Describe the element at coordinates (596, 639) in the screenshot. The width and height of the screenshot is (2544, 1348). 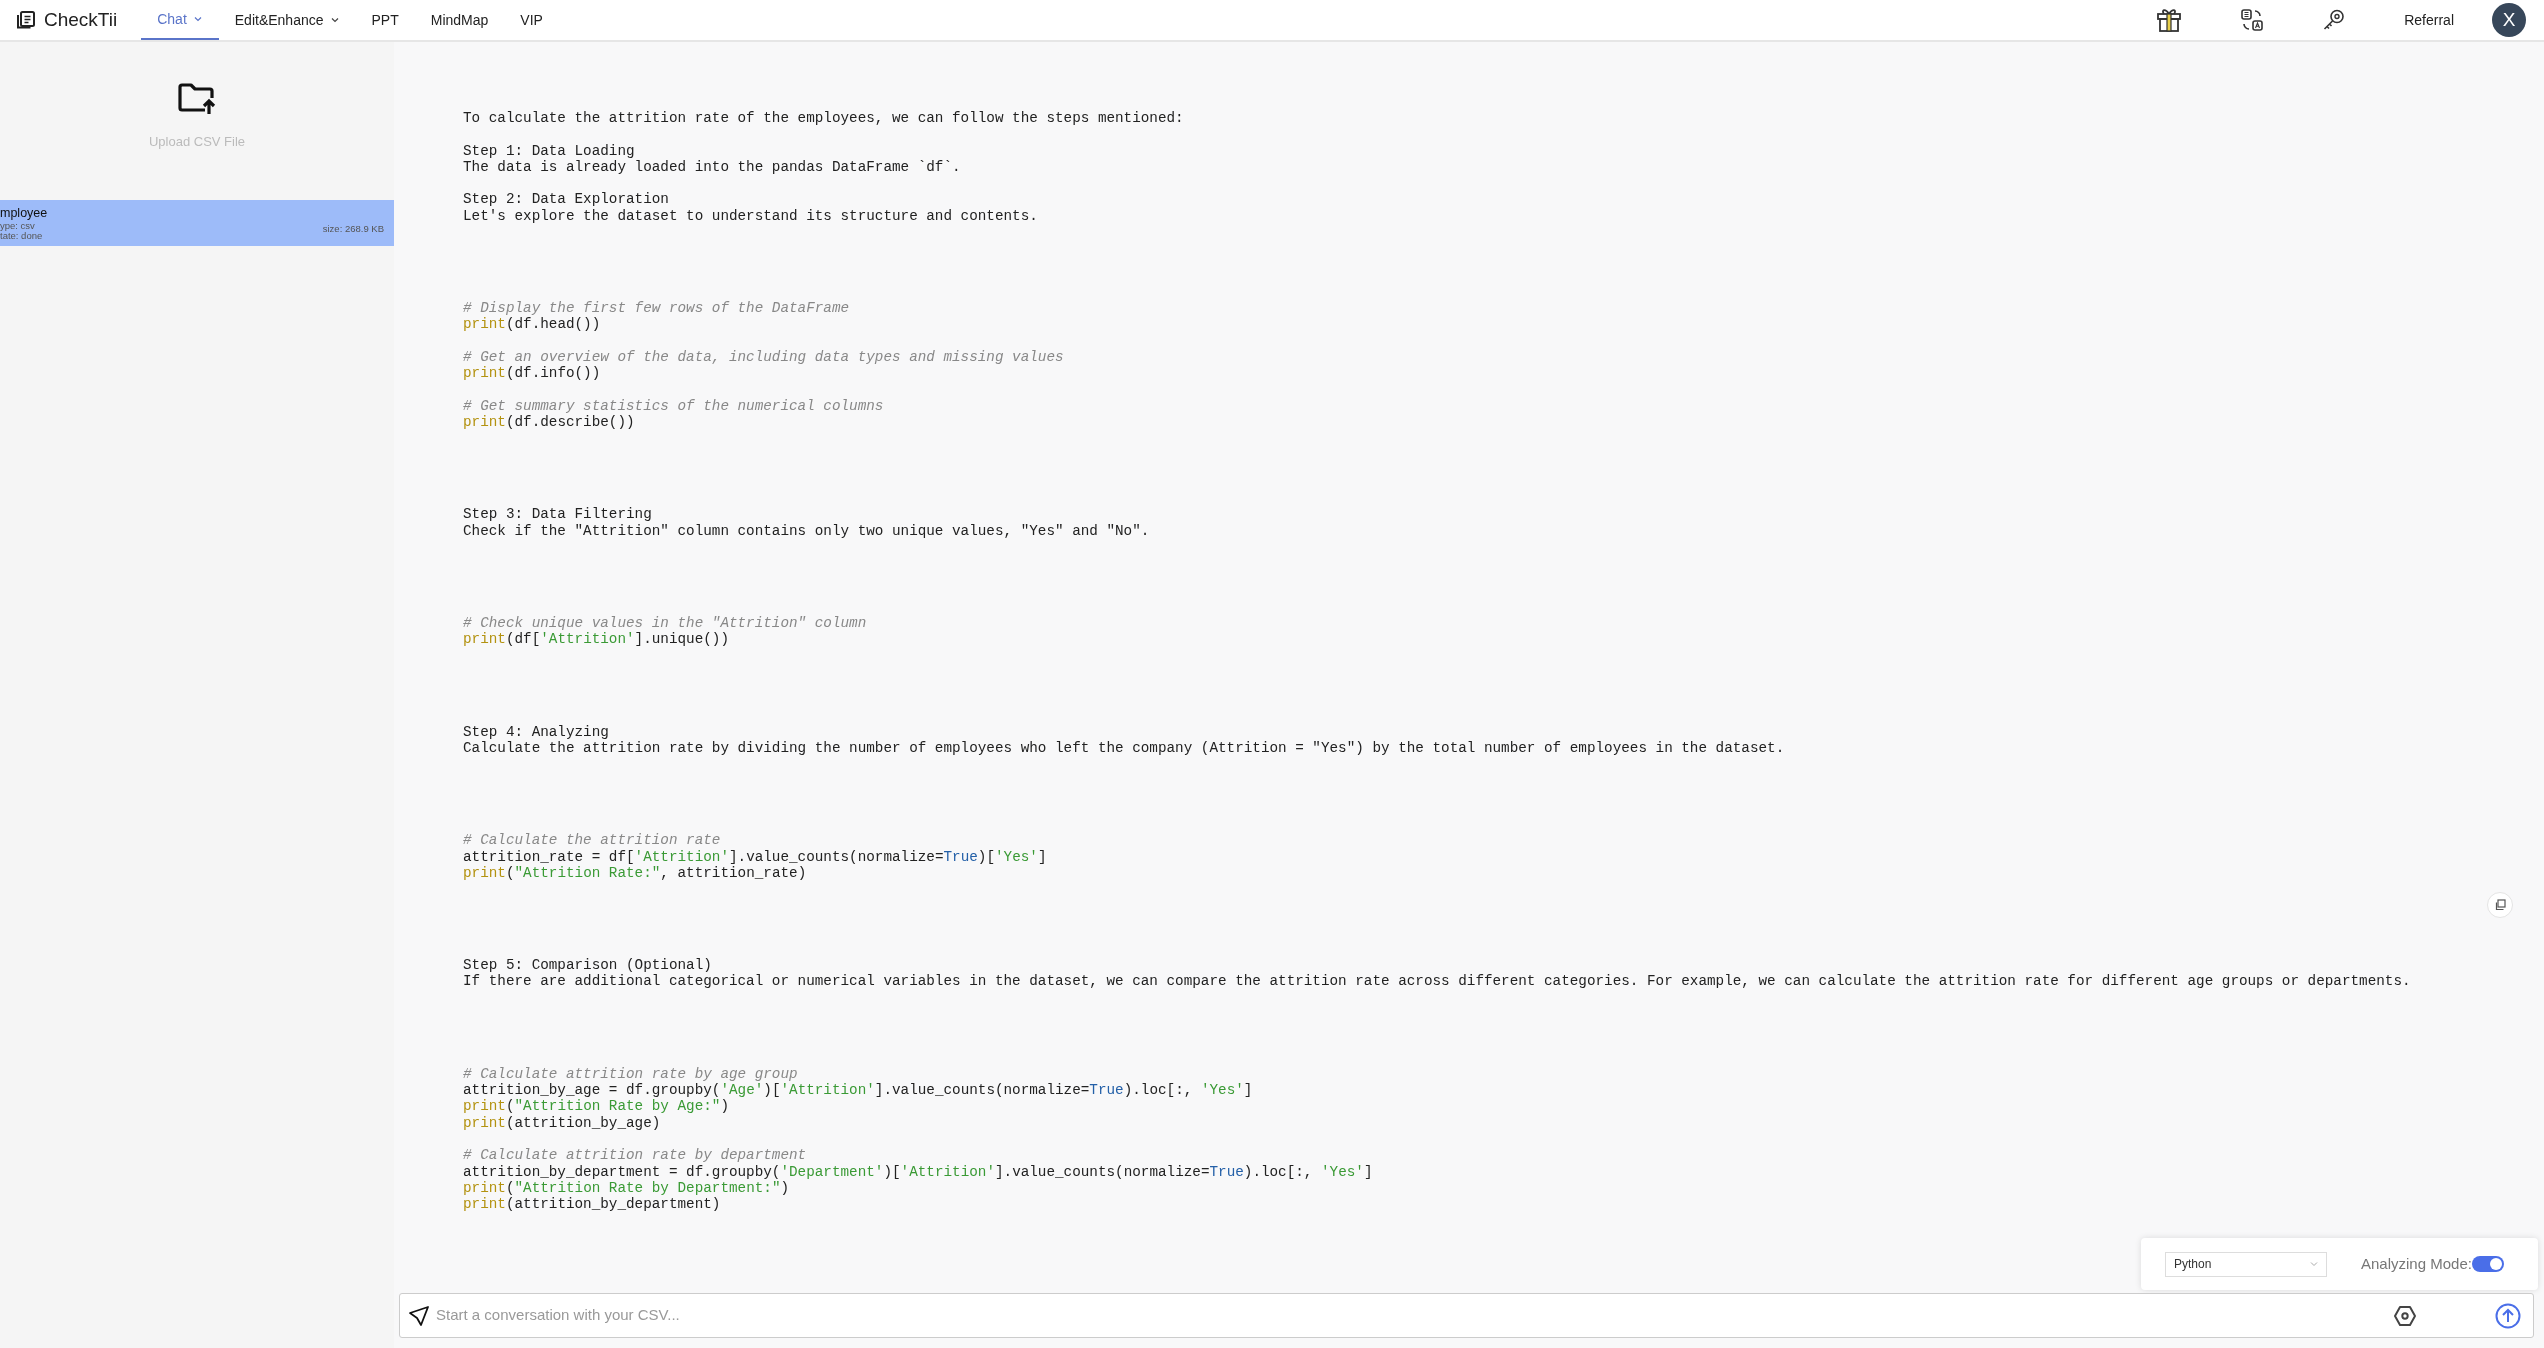
I see `code-line: print(df['Attrition'].unique())` at that location.